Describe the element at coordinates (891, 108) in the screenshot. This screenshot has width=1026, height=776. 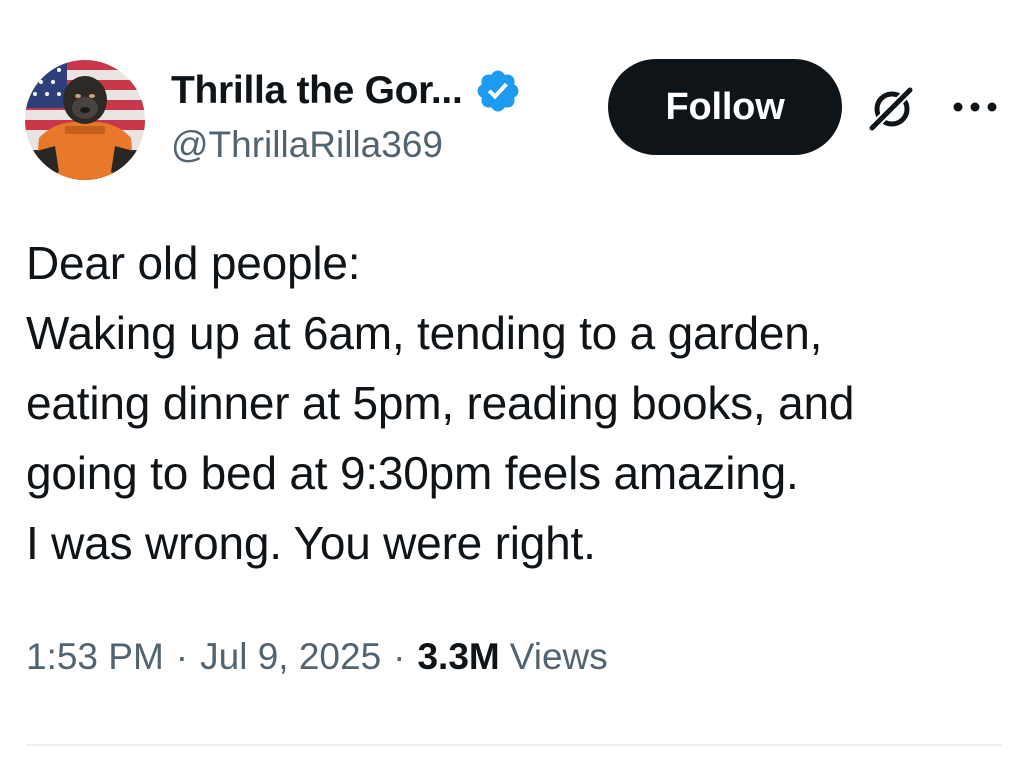
I see `grok-icon` at that location.